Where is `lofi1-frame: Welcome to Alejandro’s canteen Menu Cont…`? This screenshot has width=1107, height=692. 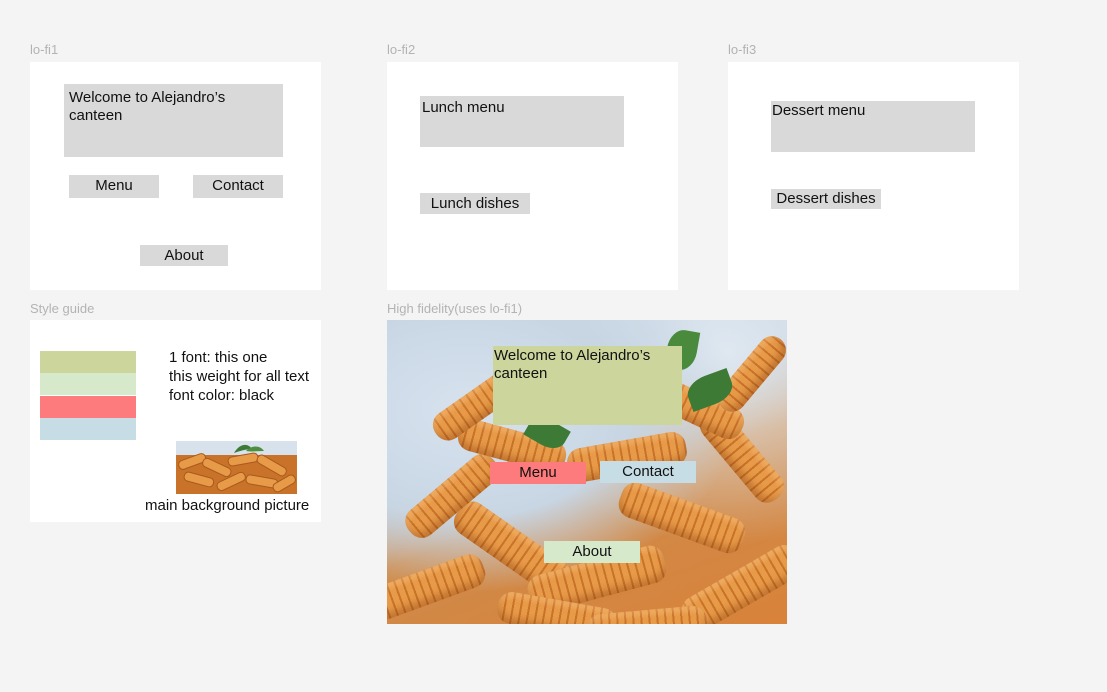
lofi1-frame: Welcome to Alejandro’s canteen Menu Cont… is located at coordinates (175, 176).